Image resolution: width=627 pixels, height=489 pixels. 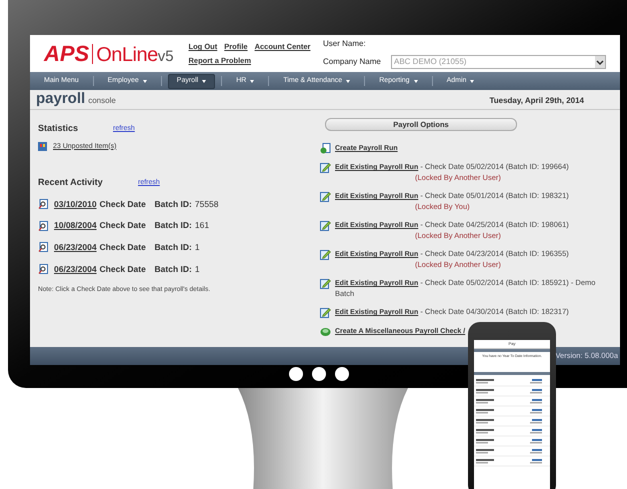 What do you see at coordinates (536, 101) in the screenshot?
I see `date-label: Tuesday, April 29th, 2014` at bounding box center [536, 101].